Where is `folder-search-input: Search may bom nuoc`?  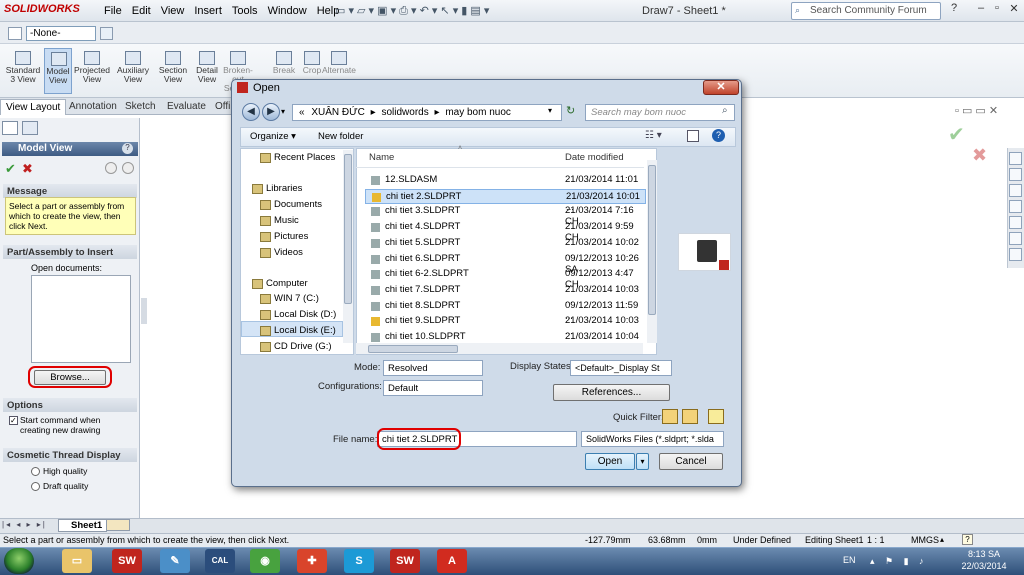
folder-search-input: Search may bom nuoc is located at coordinates (660, 112).